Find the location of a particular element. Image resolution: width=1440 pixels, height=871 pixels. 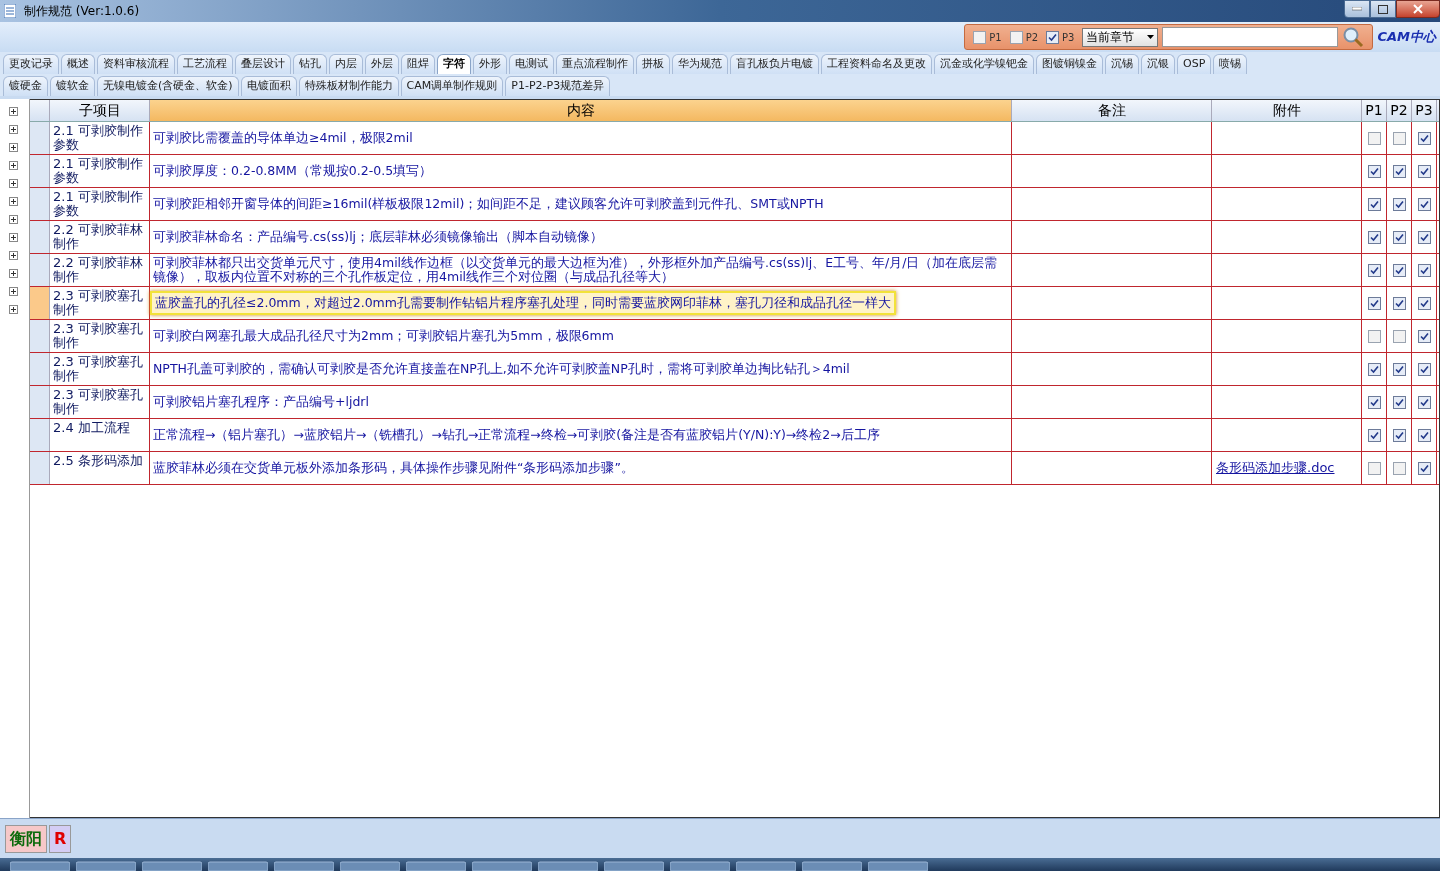

tab: 特殊板材制作能力 is located at coordinates (348, 86).